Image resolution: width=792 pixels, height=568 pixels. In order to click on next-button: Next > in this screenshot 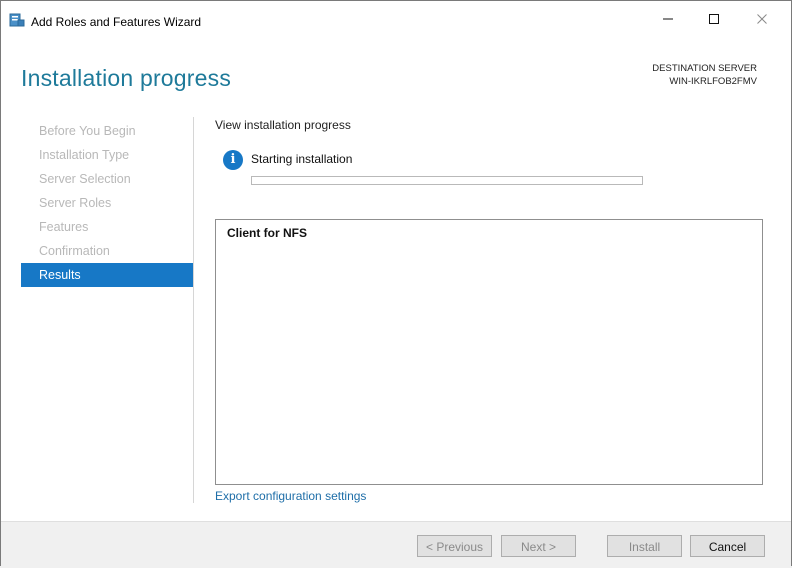, I will do `click(538, 546)`.